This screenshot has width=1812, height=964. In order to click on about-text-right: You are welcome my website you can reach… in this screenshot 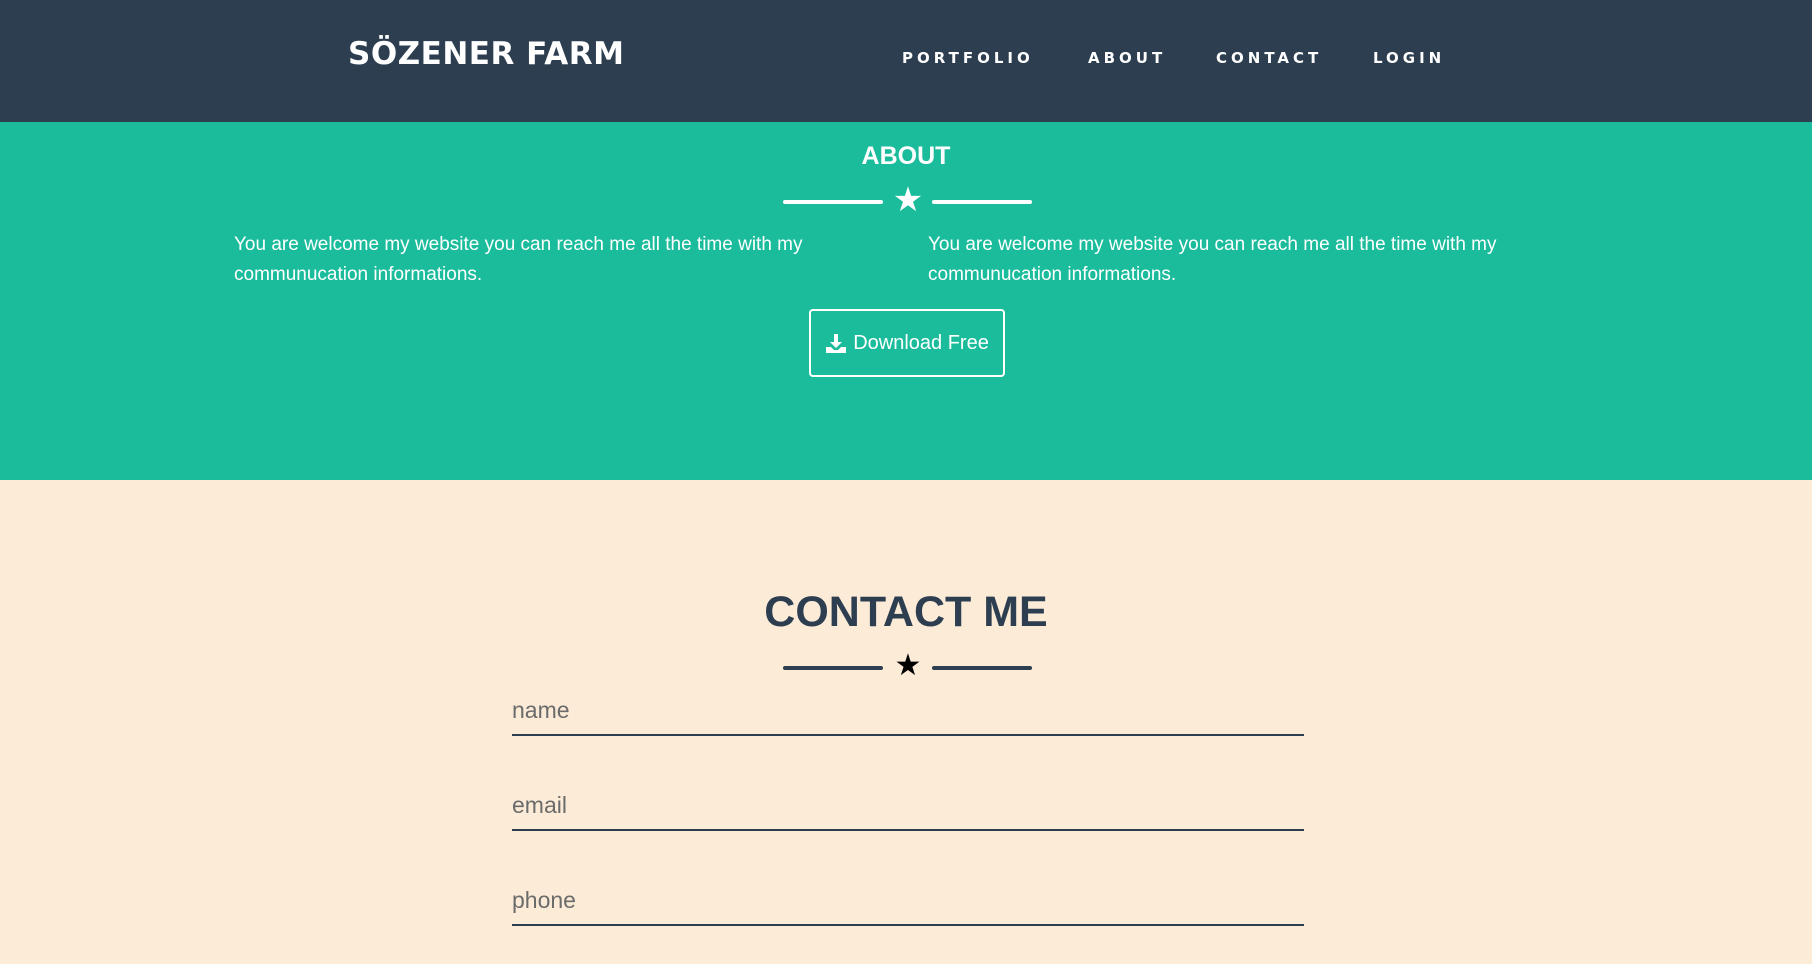, I will do `click(1212, 259)`.